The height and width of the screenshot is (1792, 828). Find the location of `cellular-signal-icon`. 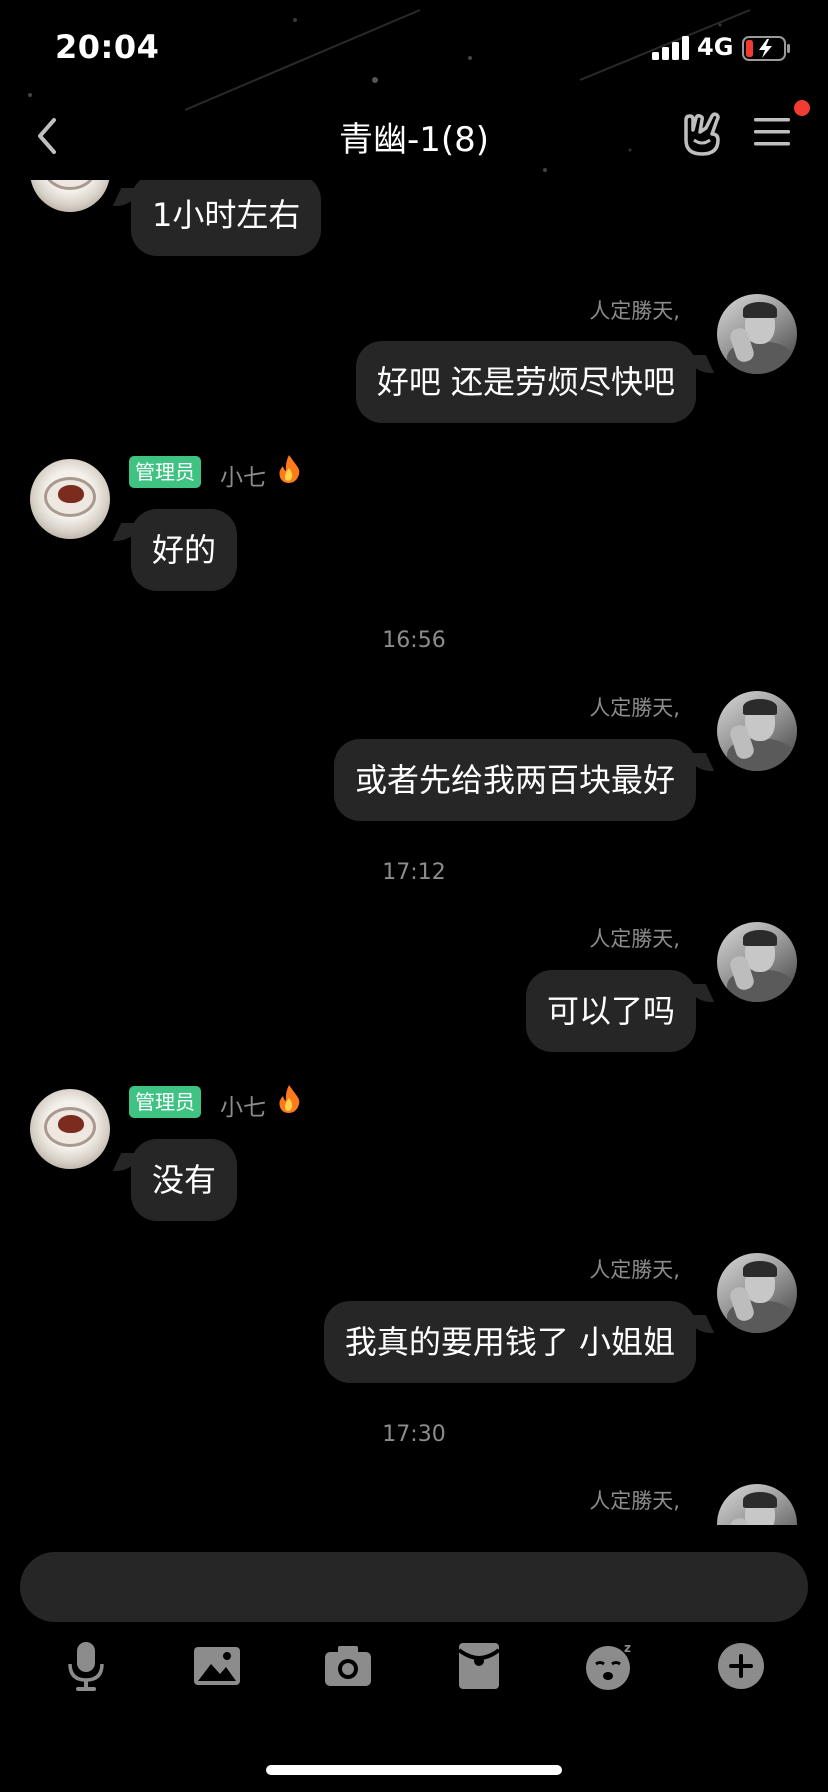

cellular-signal-icon is located at coordinates (670, 48).